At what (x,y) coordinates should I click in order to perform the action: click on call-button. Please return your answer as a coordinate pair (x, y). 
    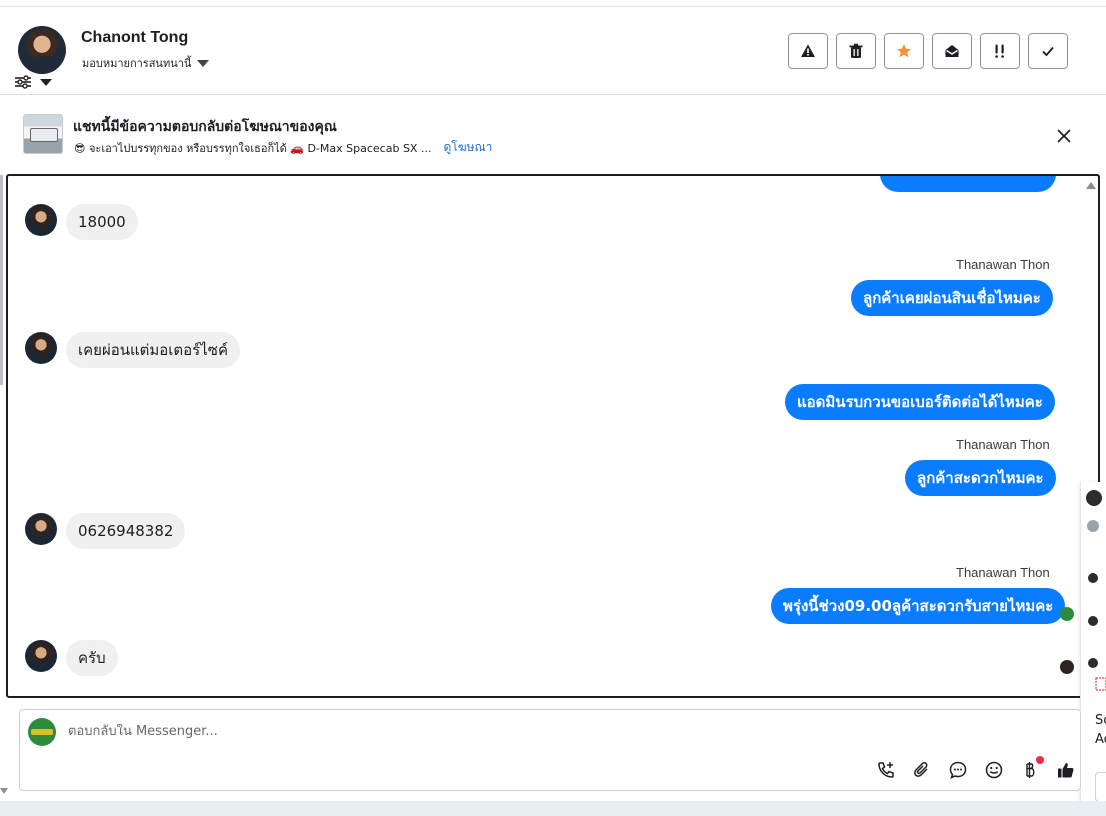
    Looking at the image, I should click on (886, 770).